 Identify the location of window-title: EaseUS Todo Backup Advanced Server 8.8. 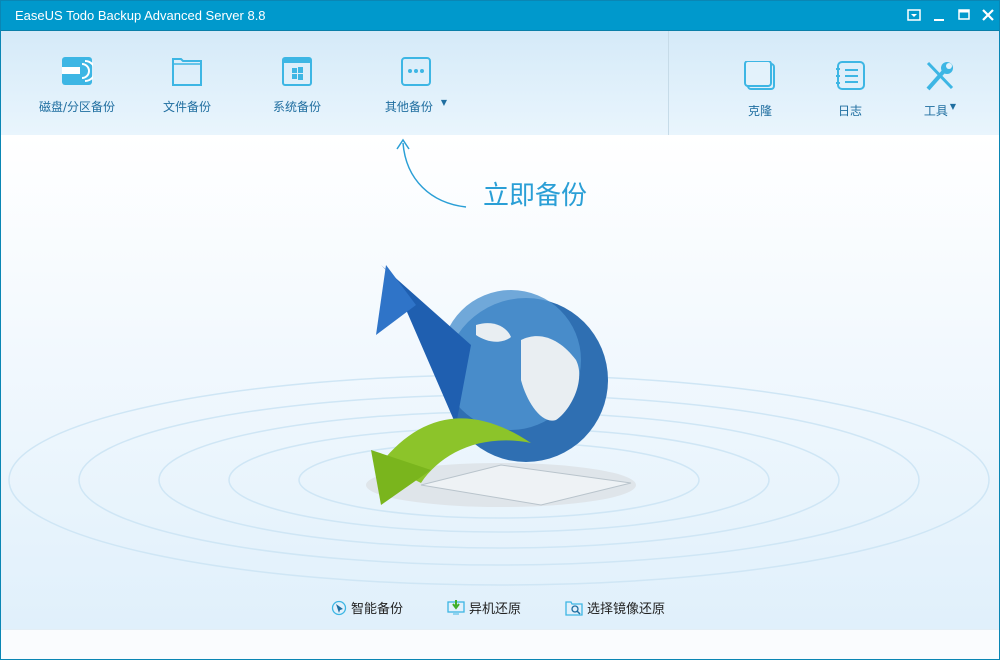
(140, 15).